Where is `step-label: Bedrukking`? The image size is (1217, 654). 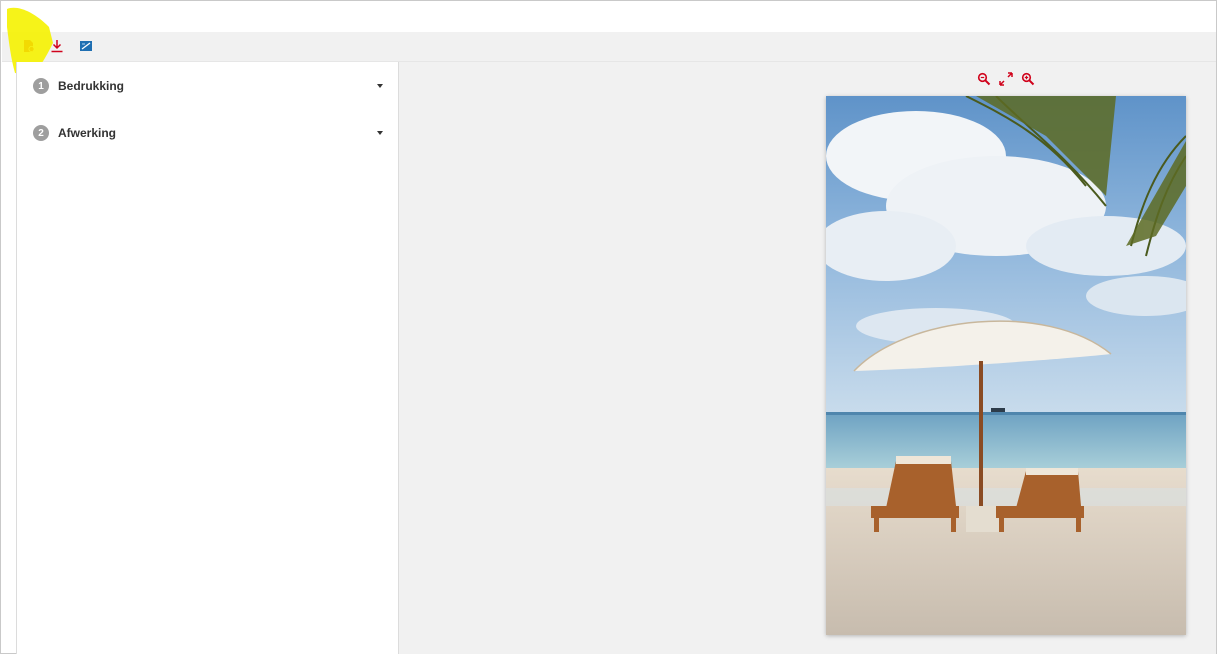
step-label: Bedrukking is located at coordinates (91, 86).